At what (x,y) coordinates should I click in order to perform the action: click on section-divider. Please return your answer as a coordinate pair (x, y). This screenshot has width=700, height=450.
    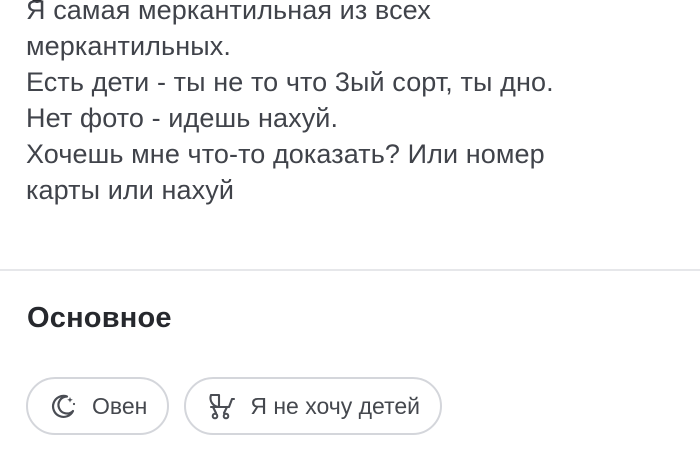
    Looking at the image, I should click on (350, 270).